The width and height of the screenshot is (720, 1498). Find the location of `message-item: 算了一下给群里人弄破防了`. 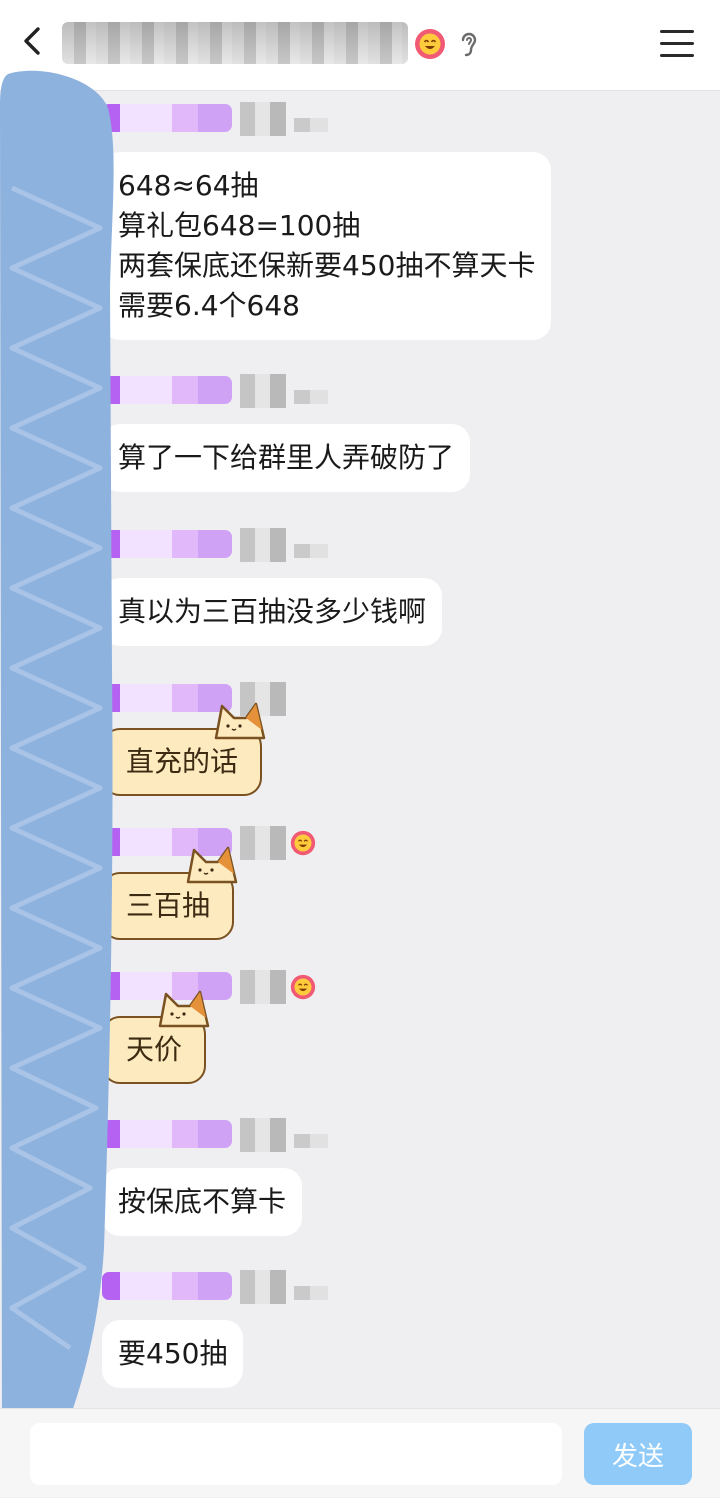

message-item: 算了一下给群里人弄破防了 is located at coordinates (286, 433).